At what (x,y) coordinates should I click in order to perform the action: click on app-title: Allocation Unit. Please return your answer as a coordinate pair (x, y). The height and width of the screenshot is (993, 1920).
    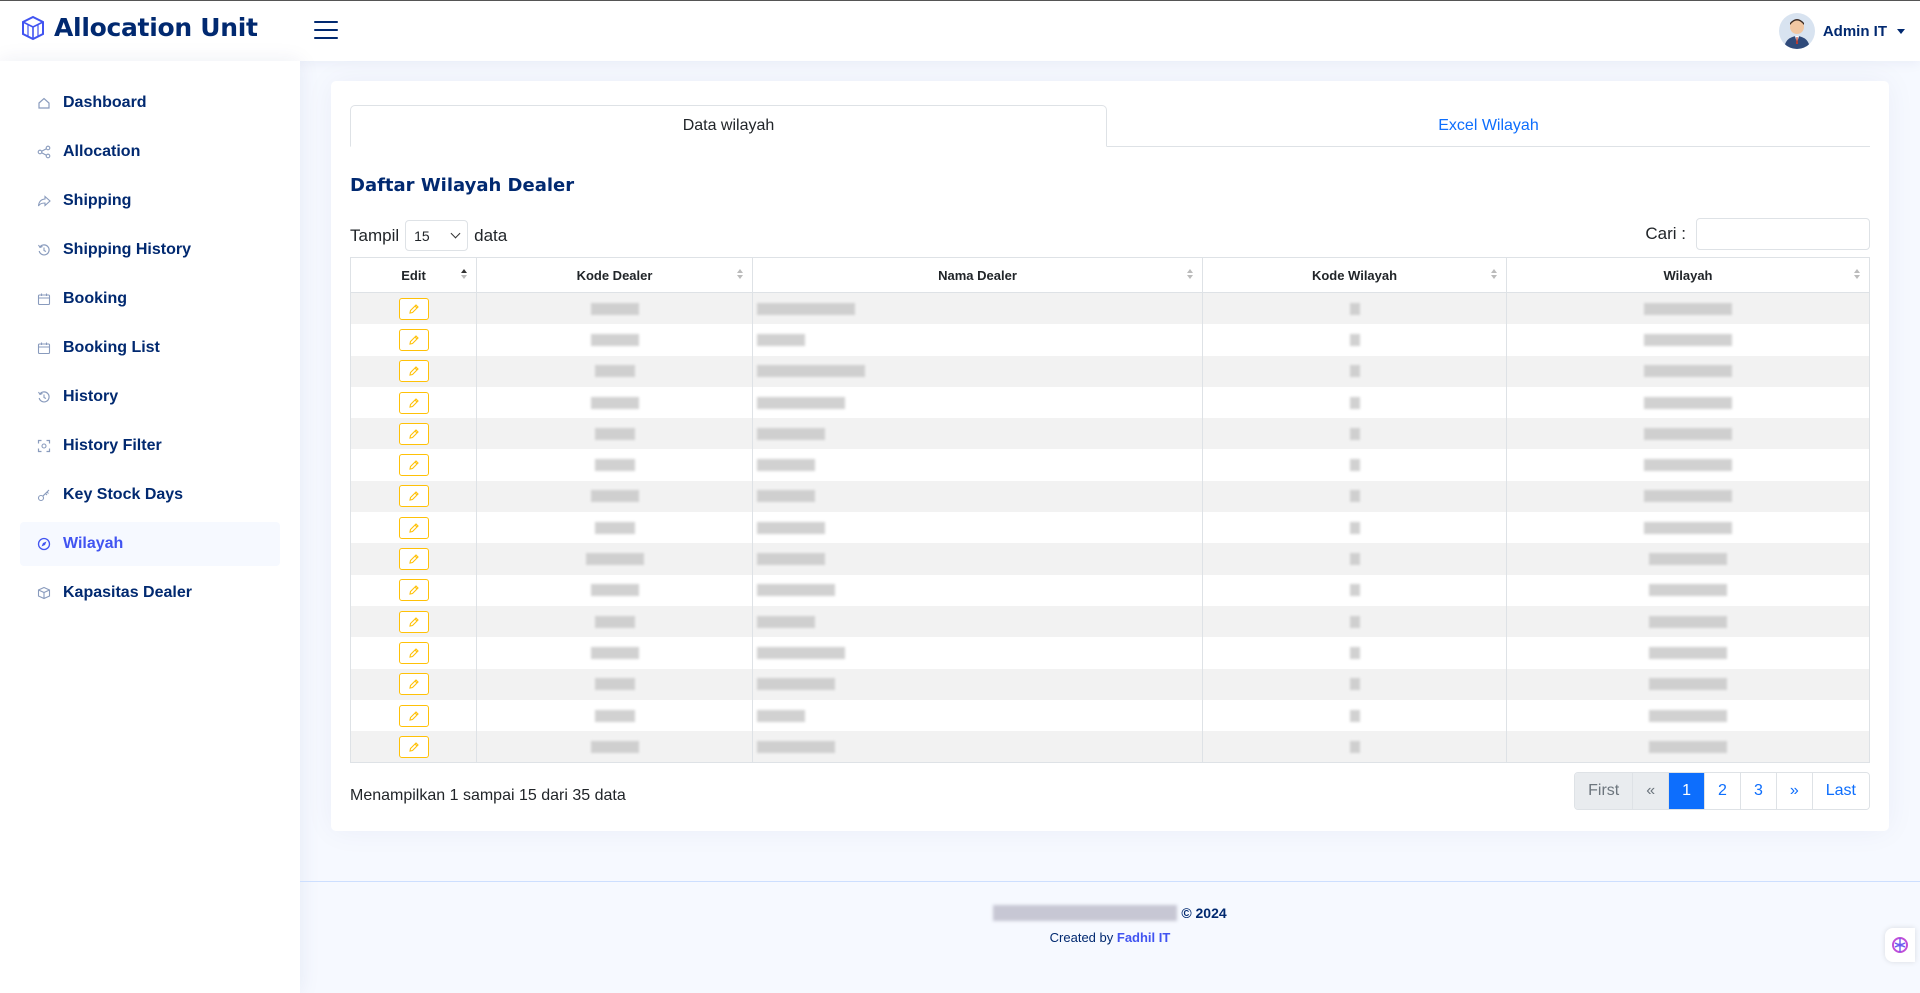
    Looking at the image, I should click on (156, 27).